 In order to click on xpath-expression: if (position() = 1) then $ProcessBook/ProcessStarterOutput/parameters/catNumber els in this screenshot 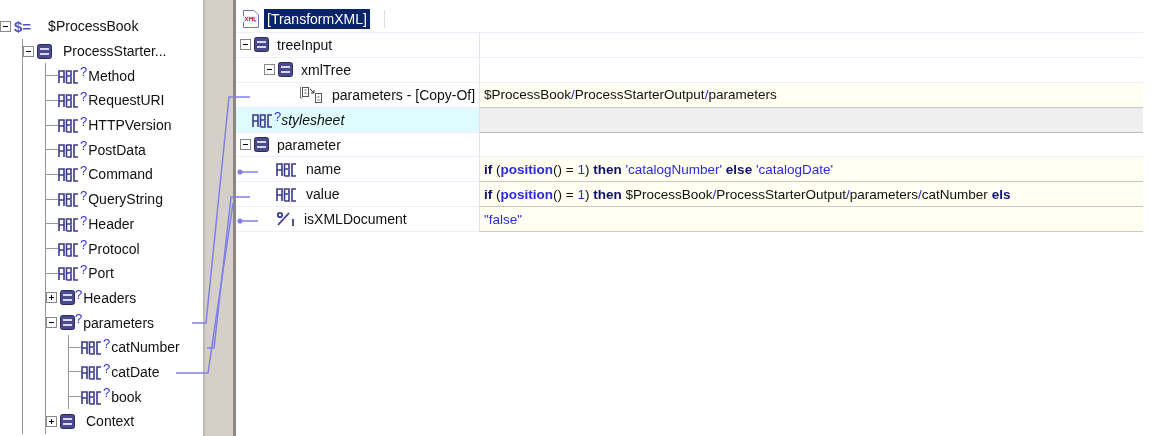, I will do `click(811, 195)`.